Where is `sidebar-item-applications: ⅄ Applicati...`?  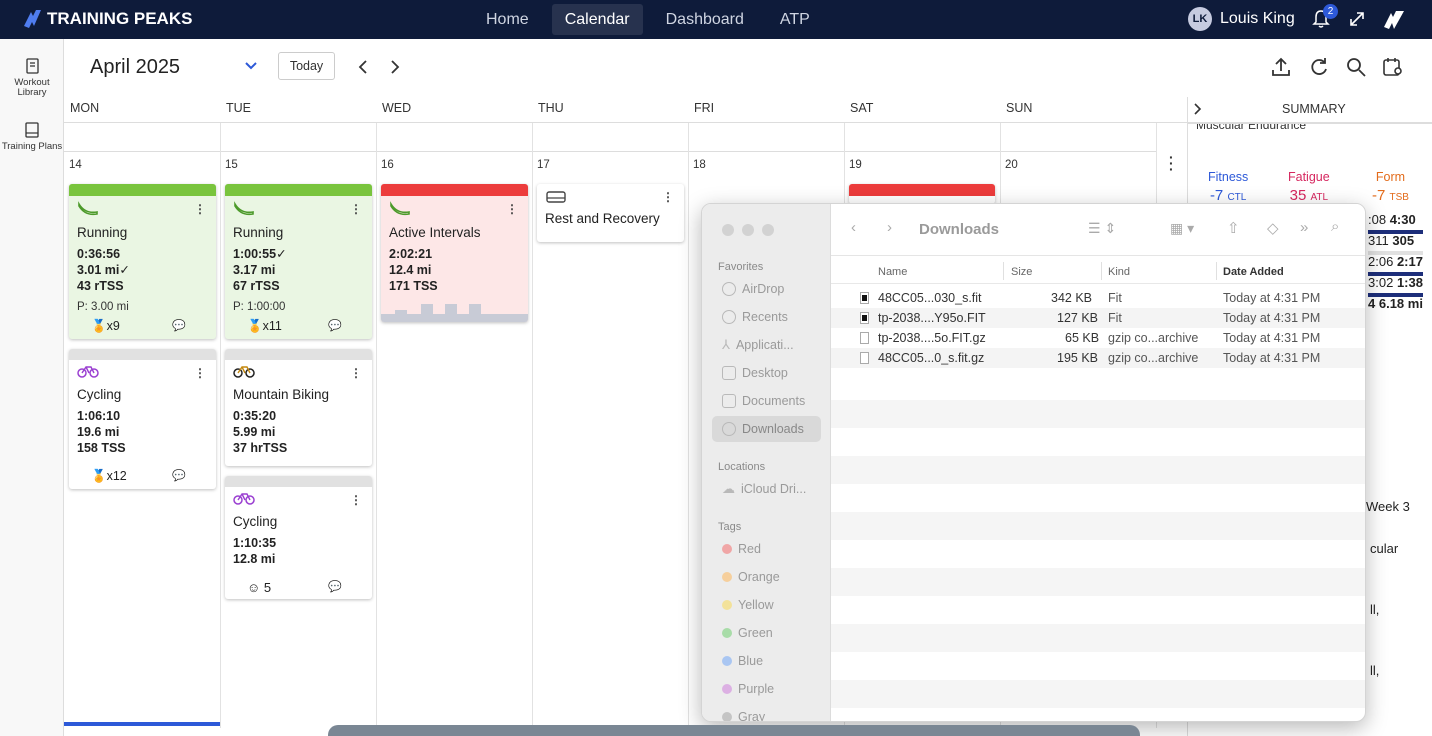
sidebar-item-applications: ⅄ Applicati... is located at coordinates (766, 345).